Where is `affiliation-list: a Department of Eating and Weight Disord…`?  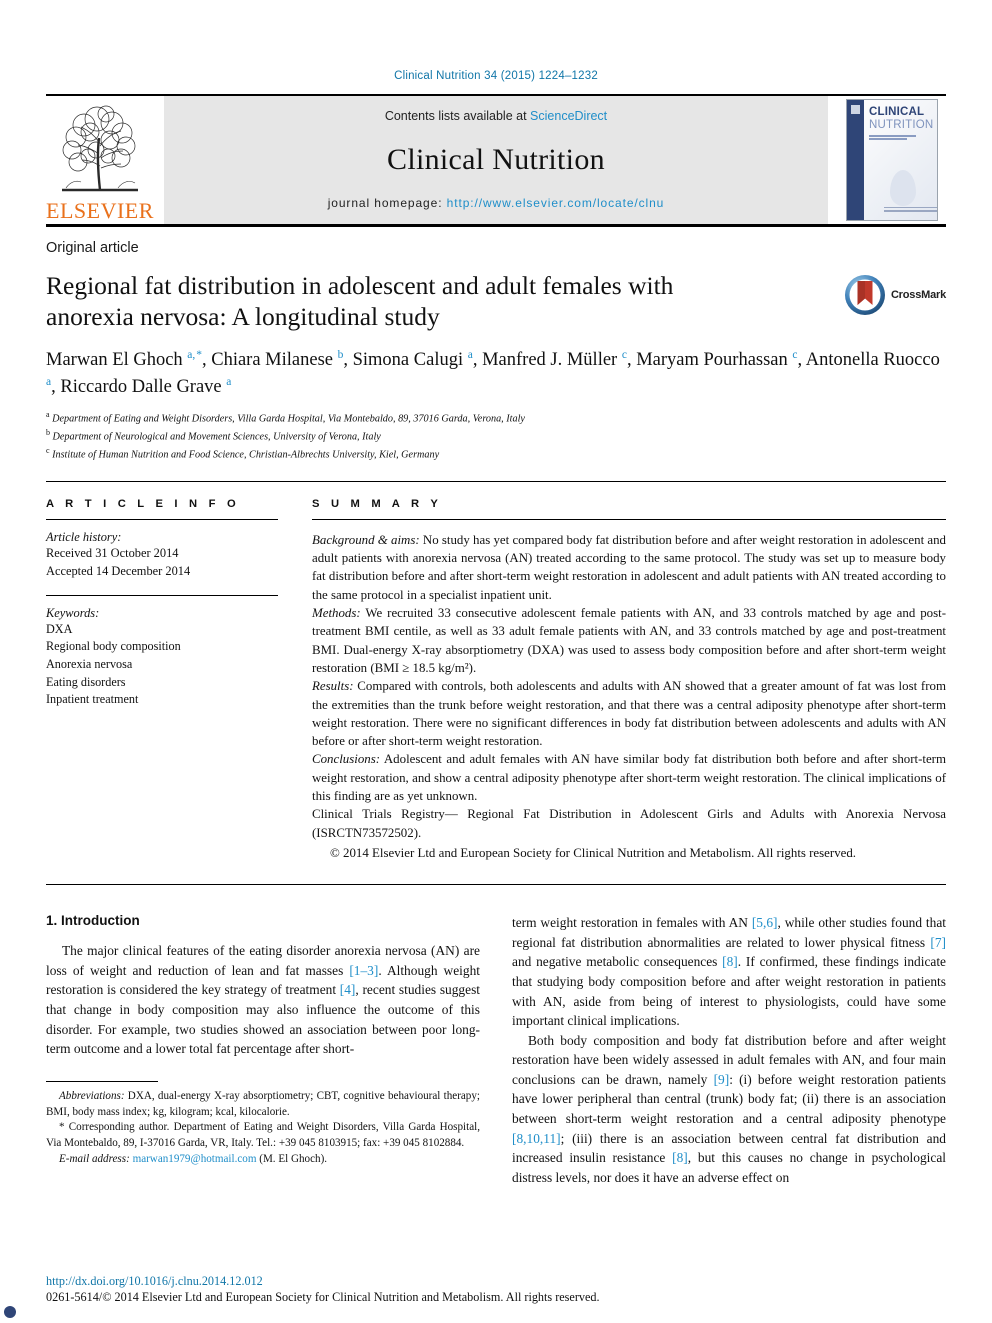
affiliation-list: a Department of Eating and Weight Disord… is located at coordinates (496, 436).